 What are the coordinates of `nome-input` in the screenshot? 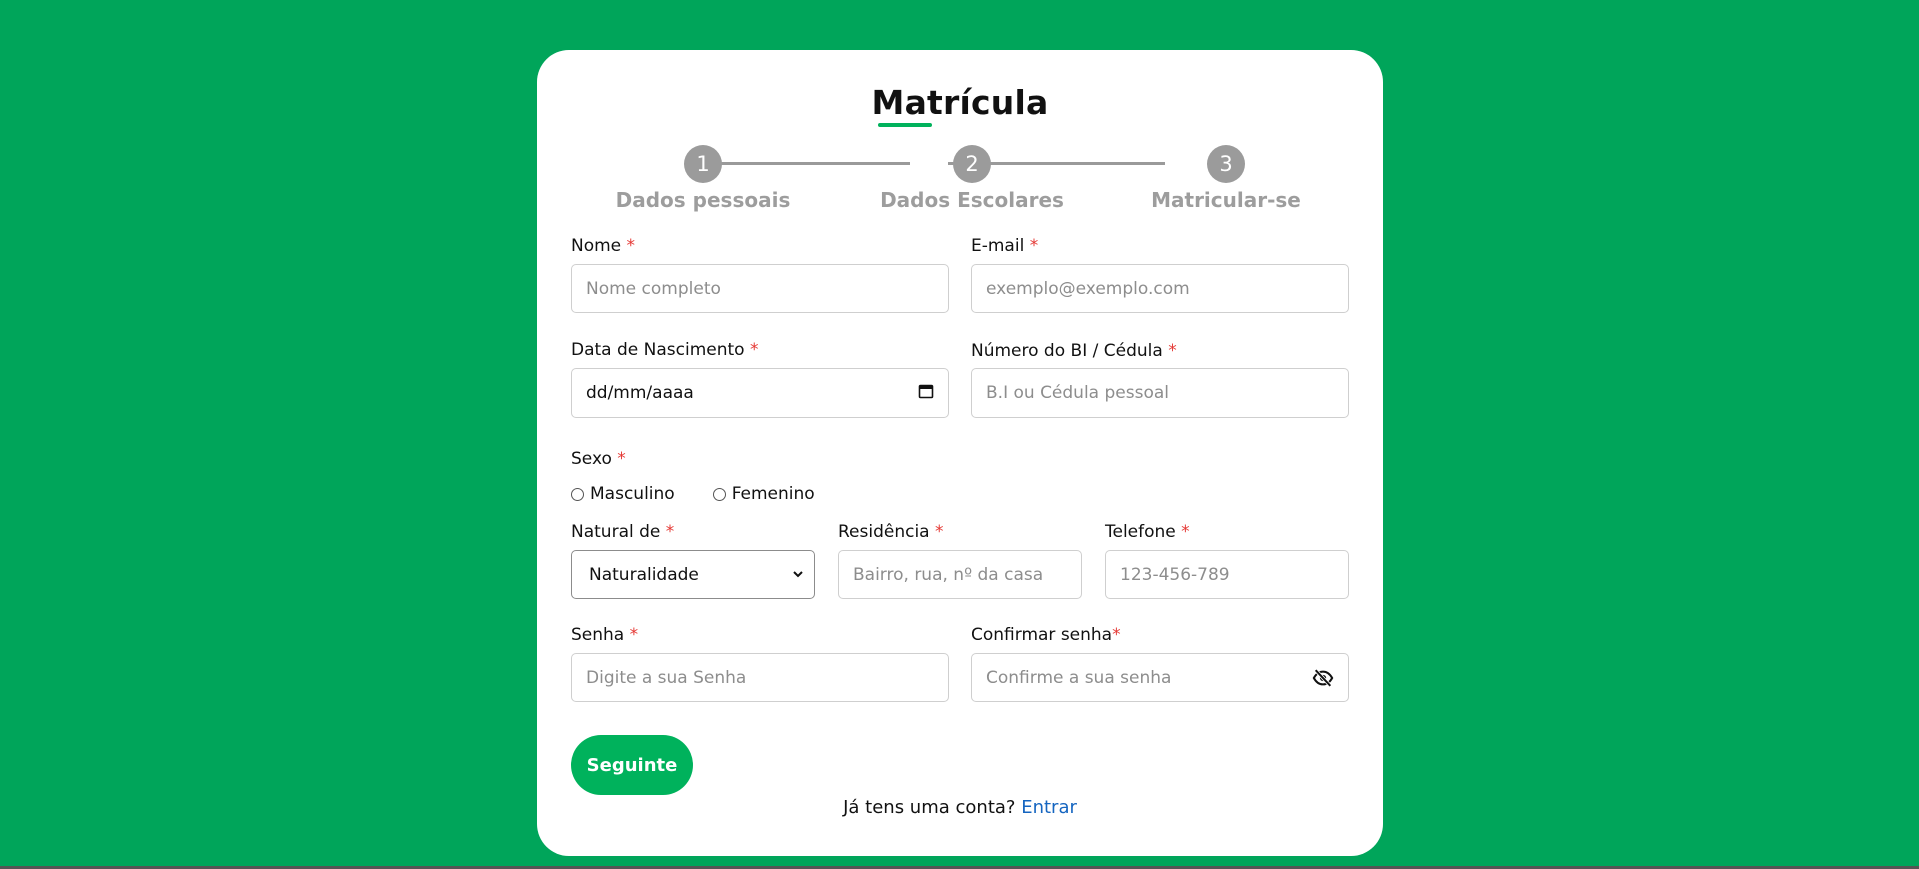 It's located at (760, 288).